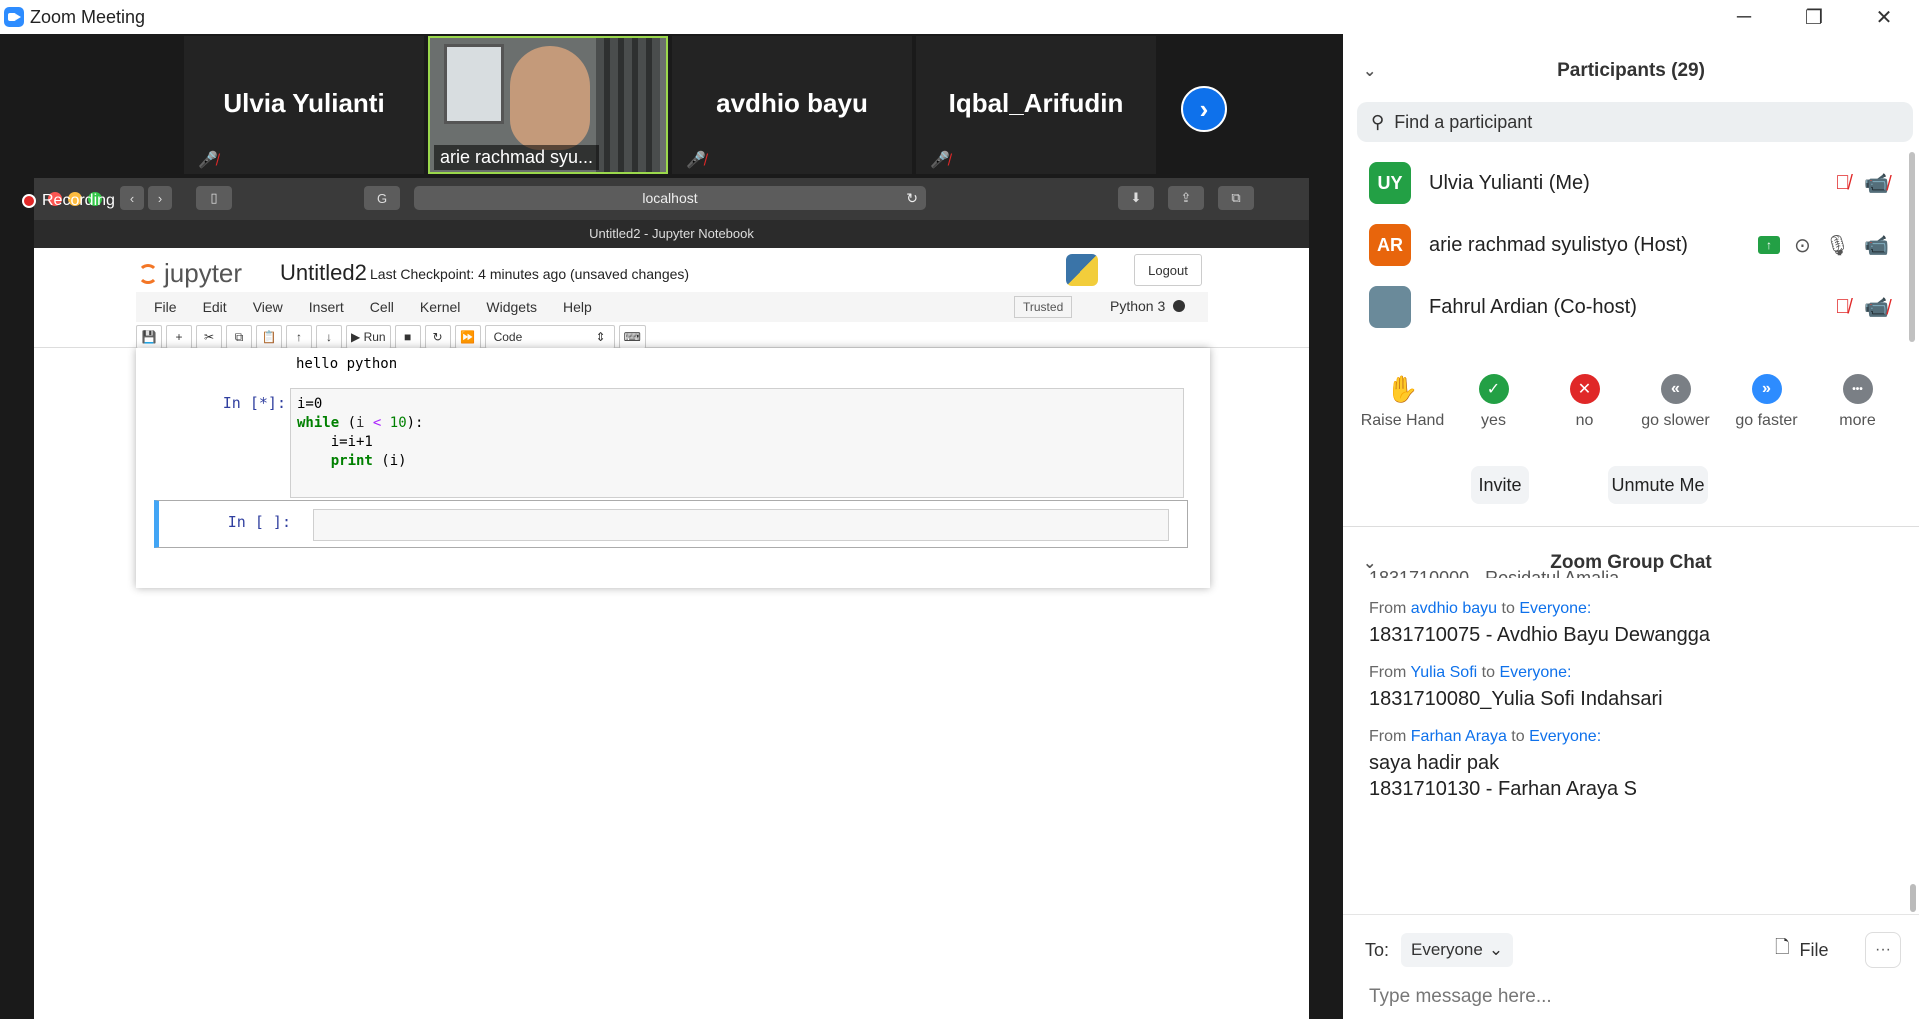 The image size is (1919, 1019). What do you see at coordinates (1443, 672) in the screenshot?
I see `sender-name: Yulia Sofi` at bounding box center [1443, 672].